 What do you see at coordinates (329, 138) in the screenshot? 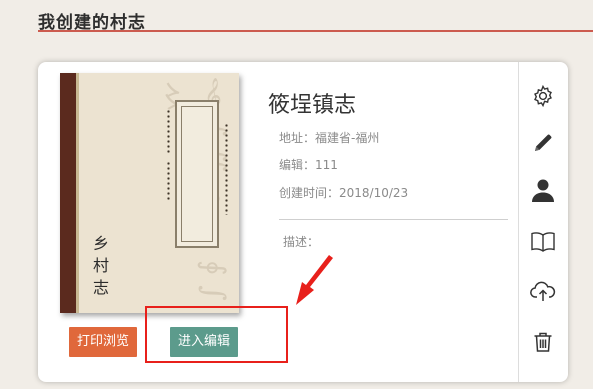
I see `record-address: 地址：福建省-福州` at bounding box center [329, 138].